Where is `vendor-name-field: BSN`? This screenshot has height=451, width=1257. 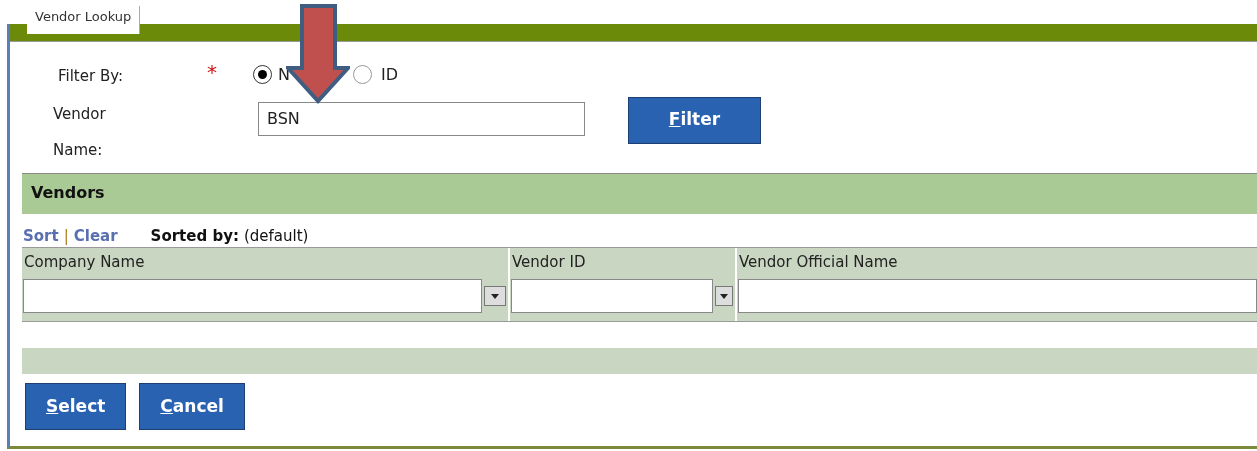
vendor-name-field: BSN is located at coordinates (421, 118).